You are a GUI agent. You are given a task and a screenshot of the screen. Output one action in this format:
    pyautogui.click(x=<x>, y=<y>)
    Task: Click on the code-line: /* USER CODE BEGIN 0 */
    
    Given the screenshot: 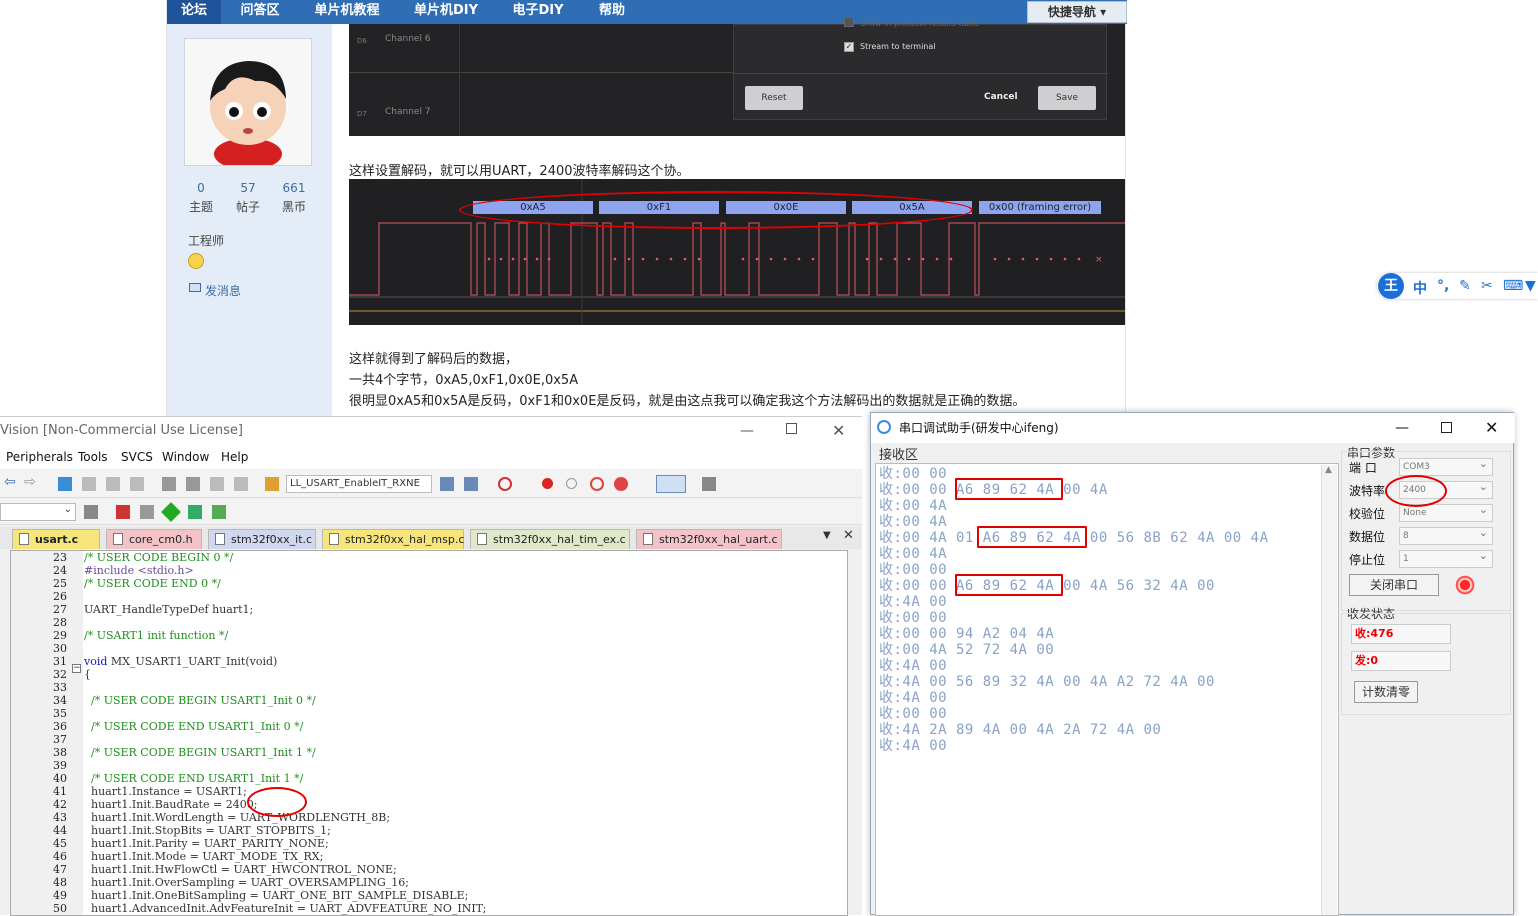 What is the action you would take?
    pyautogui.click(x=158, y=557)
    